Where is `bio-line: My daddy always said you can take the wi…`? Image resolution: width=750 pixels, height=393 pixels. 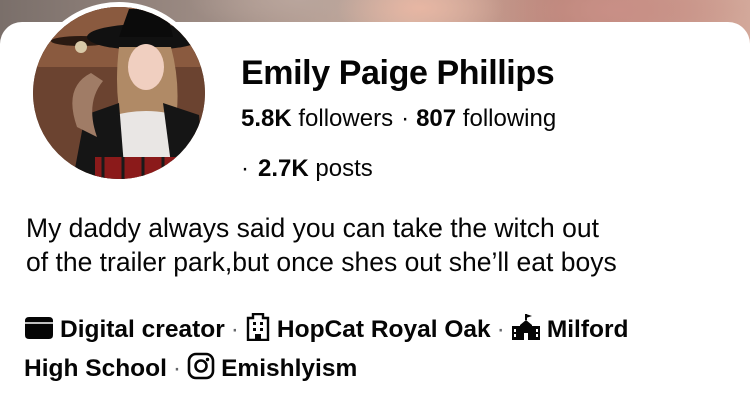 bio-line: My daddy always said you can take the wi… is located at coordinates (312, 228).